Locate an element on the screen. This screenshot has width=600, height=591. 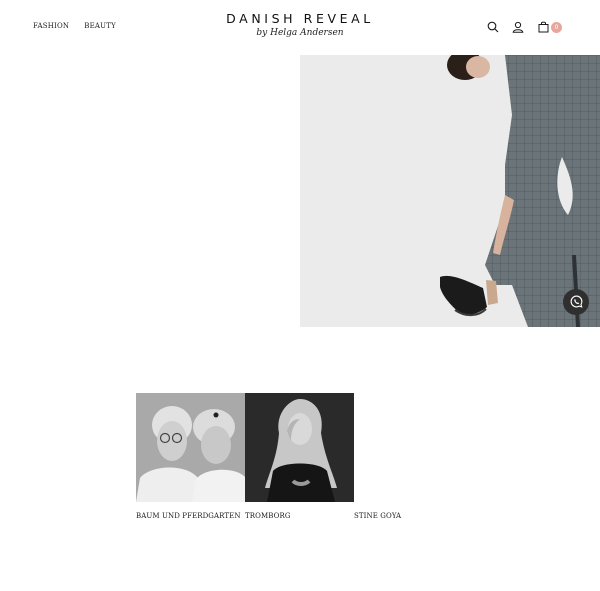
designer-card: STINE GOYA is located at coordinates (408, 456).